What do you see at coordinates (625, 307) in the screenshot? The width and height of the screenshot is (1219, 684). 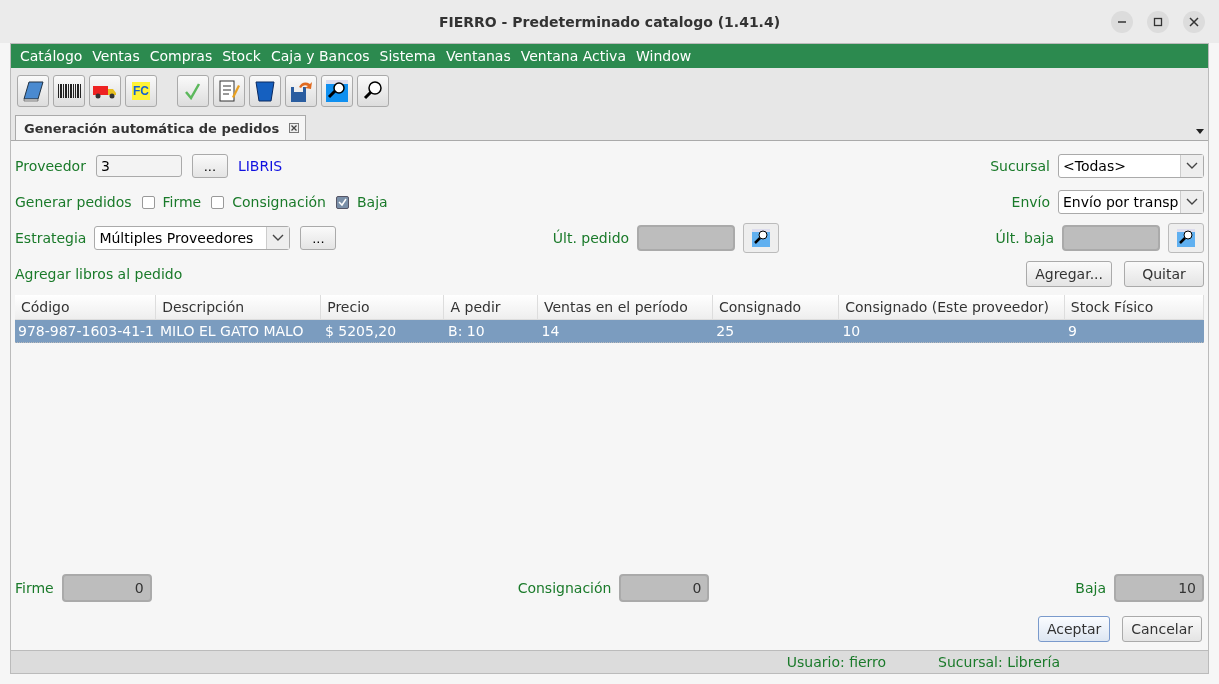 I see `column-header: Ventas en el período` at bounding box center [625, 307].